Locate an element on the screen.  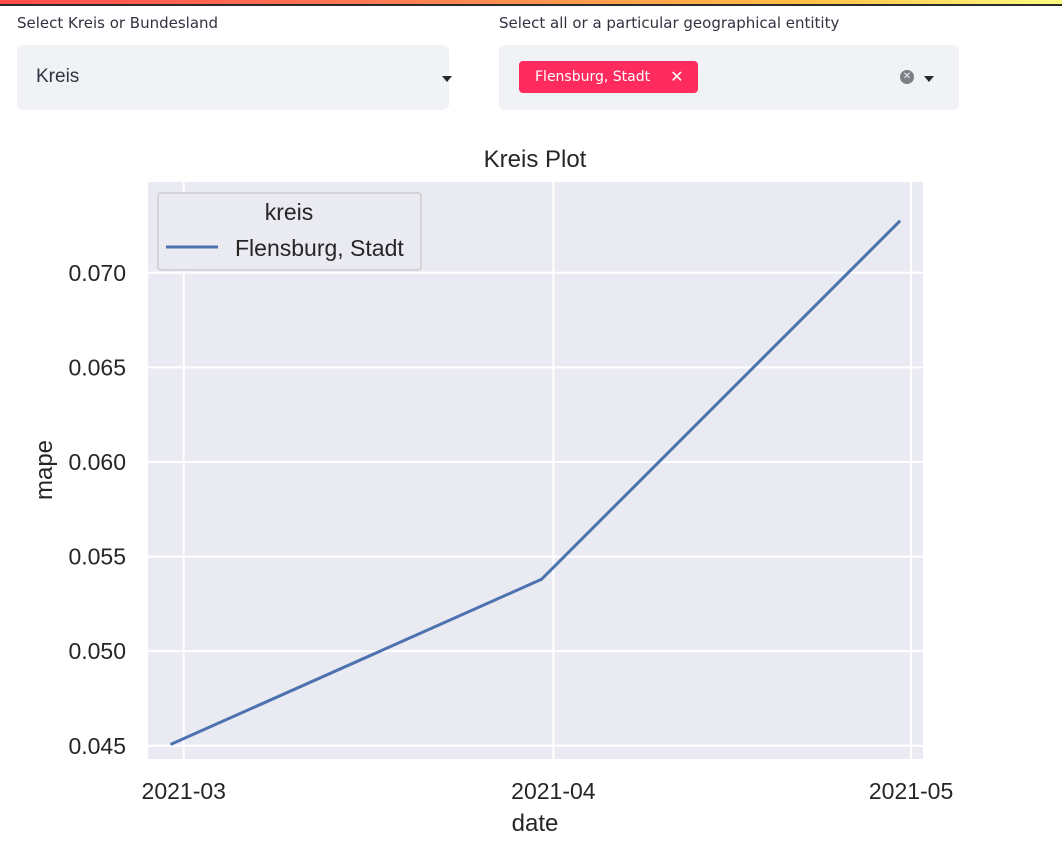
clear-all-icon: ✕ is located at coordinates (907, 77).